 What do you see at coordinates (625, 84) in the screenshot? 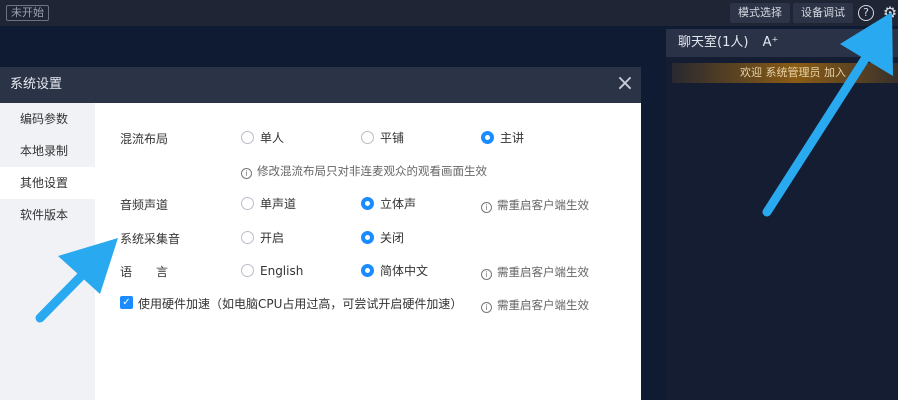
I see `close-icon: ×` at bounding box center [625, 84].